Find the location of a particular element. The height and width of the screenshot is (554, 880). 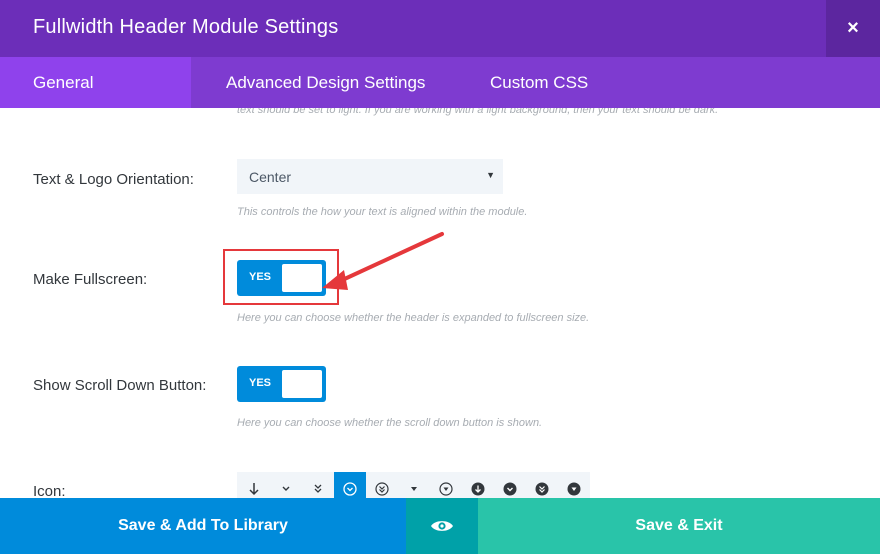

tab-general-settings: General Settings is located at coordinates (95, 100).